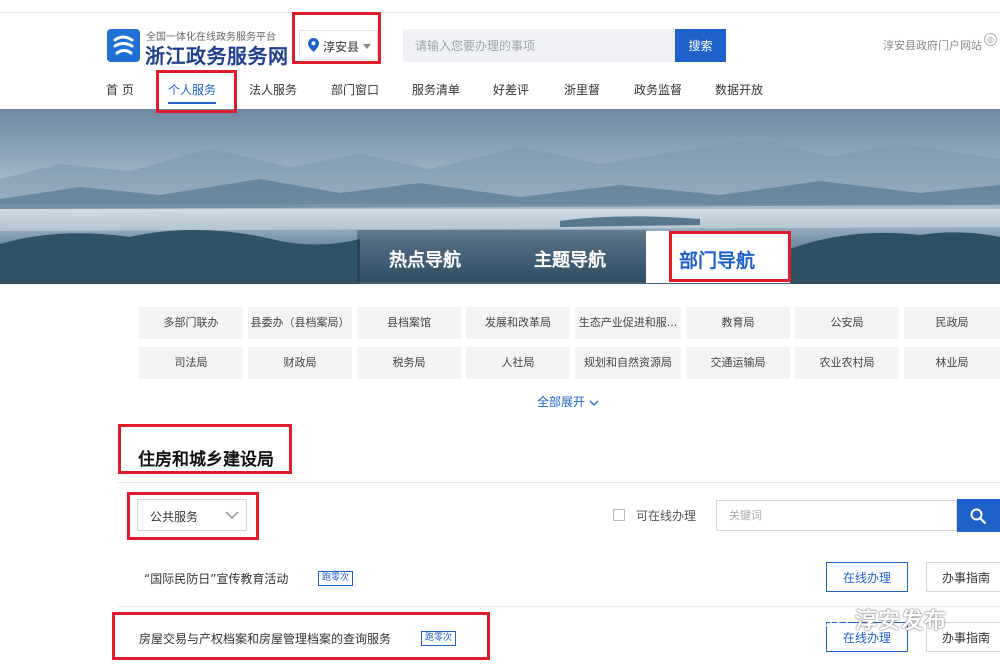 This screenshot has height=664, width=1000. What do you see at coordinates (738, 323) in the screenshot?
I see `dept-education: 教育局` at bounding box center [738, 323].